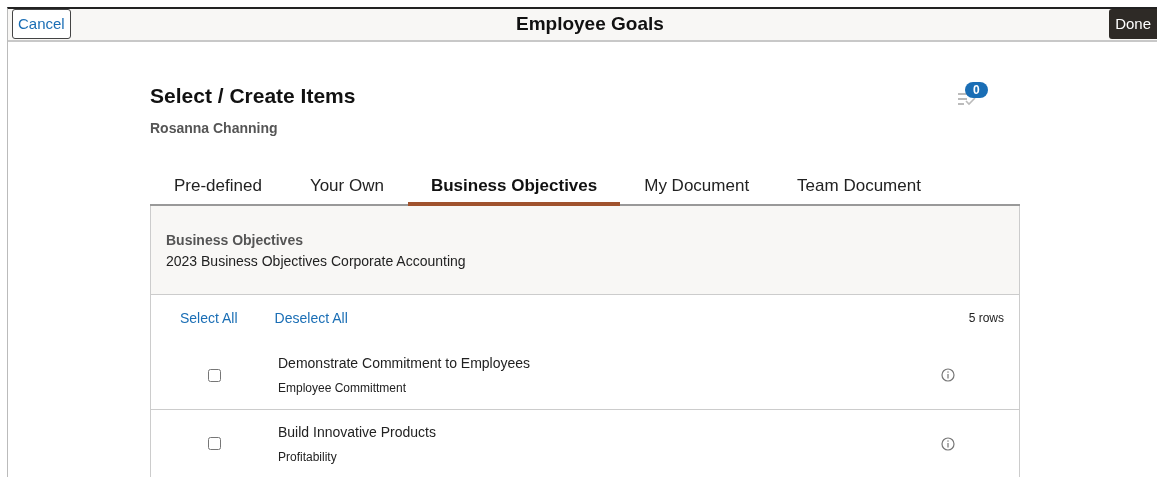  I want to click on employee-name: Rosanna Channing, so click(214, 128).